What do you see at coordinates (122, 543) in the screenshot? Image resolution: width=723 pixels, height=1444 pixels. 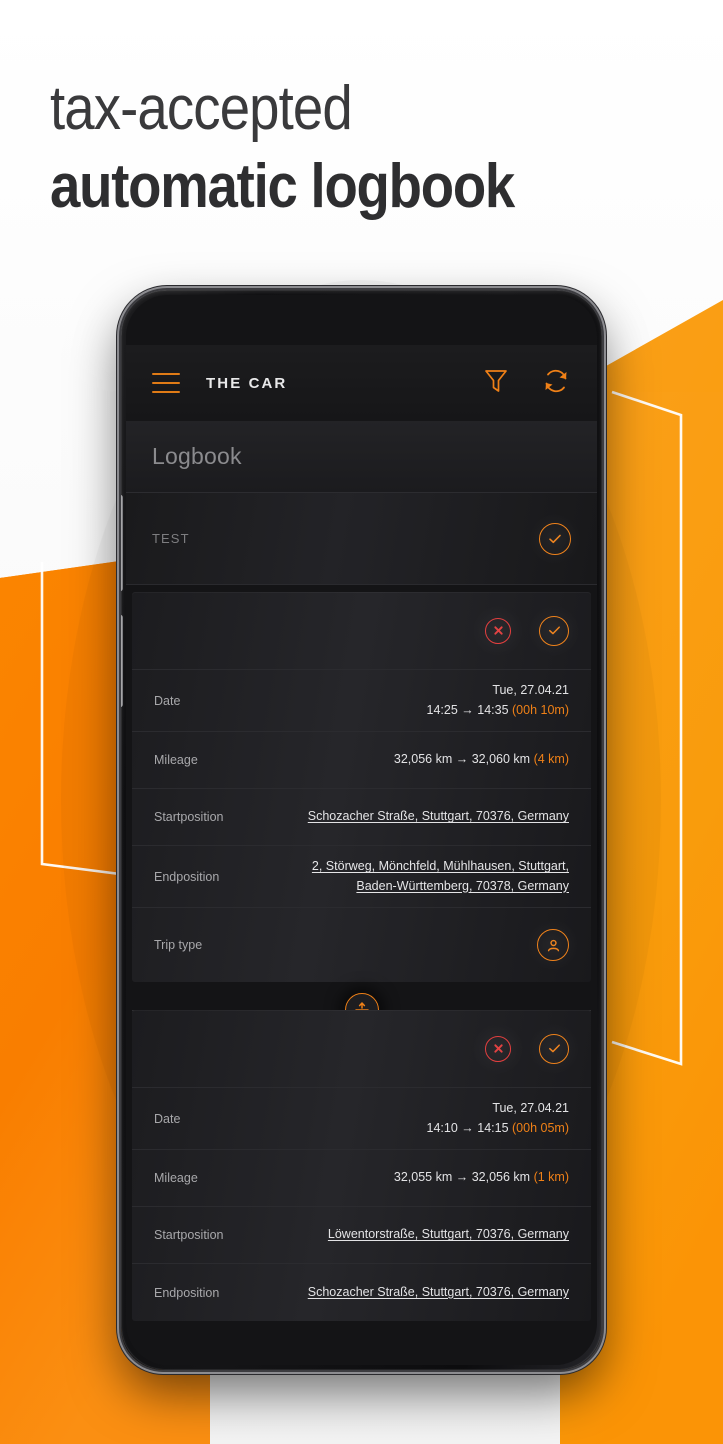 I see `phone-volume-up-button` at bounding box center [122, 543].